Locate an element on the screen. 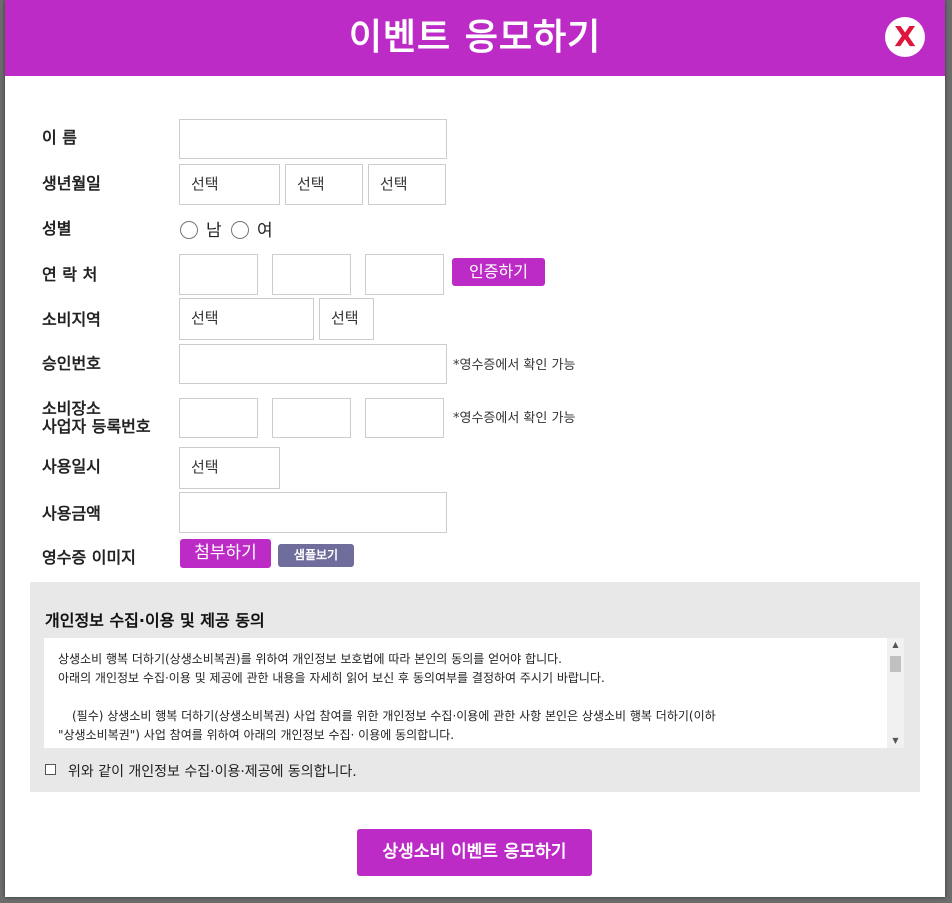 This screenshot has height=903, width=952. scroll-up-icon: ▲ is located at coordinates (895, 645).